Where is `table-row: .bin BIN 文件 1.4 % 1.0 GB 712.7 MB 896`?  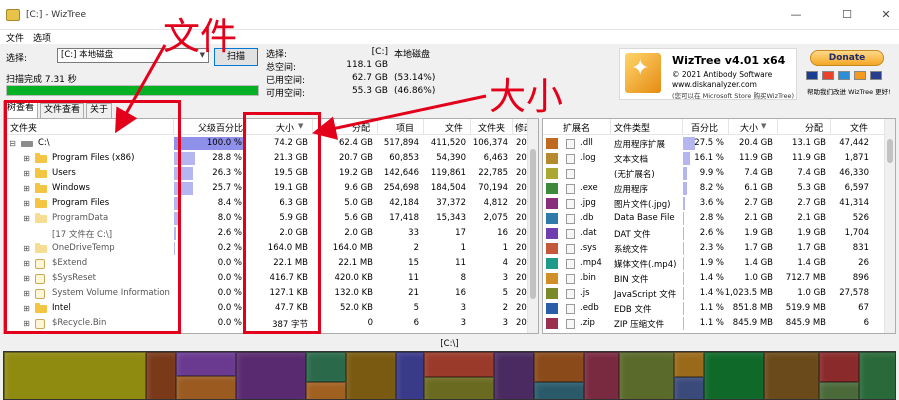
table-row: .bin BIN 文件 1.4 % 1.0 GB 712.7 MB 896 is located at coordinates (719, 278).